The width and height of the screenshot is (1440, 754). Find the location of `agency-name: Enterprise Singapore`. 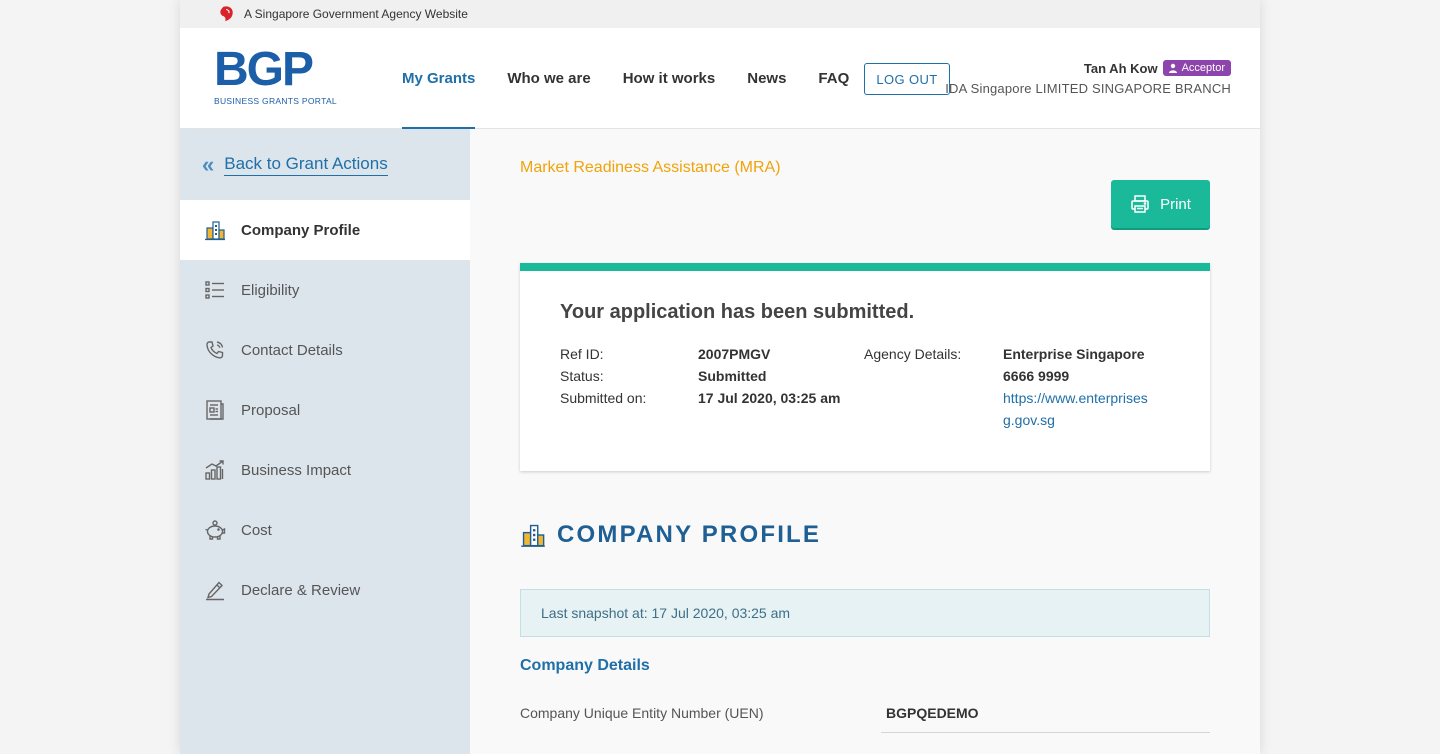

agency-name: Enterprise Singapore is located at coordinates (1074, 354).